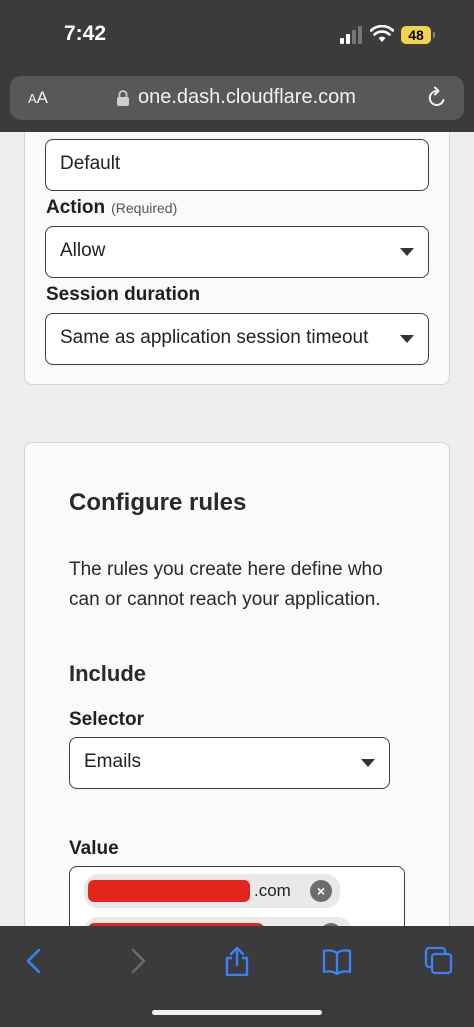 The width and height of the screenshot is (474, 1027). What do you see at coordinates (237, 165) in the screenshot?
I see `policy-name-input: Default` at bounding box center [237, 165].